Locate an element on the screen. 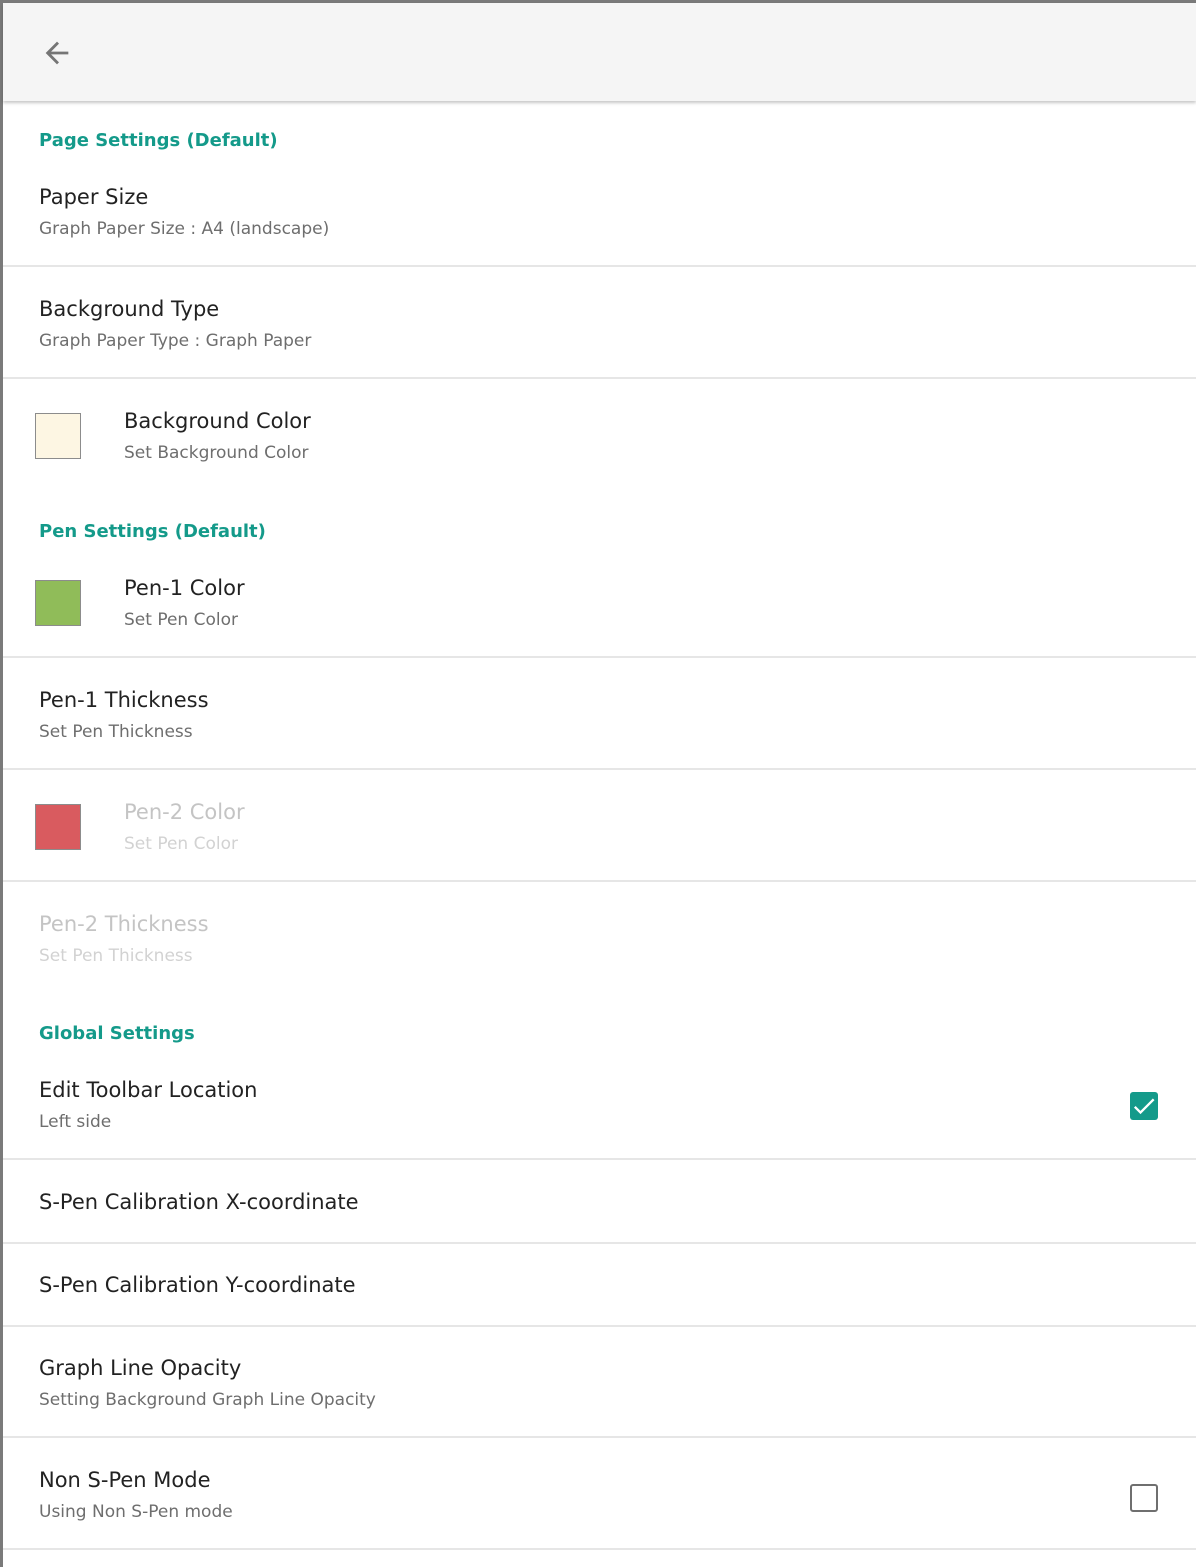 The width and height of the screenshot is (1196, 1567). background-color-swatch is located at coordinates (58, 436).